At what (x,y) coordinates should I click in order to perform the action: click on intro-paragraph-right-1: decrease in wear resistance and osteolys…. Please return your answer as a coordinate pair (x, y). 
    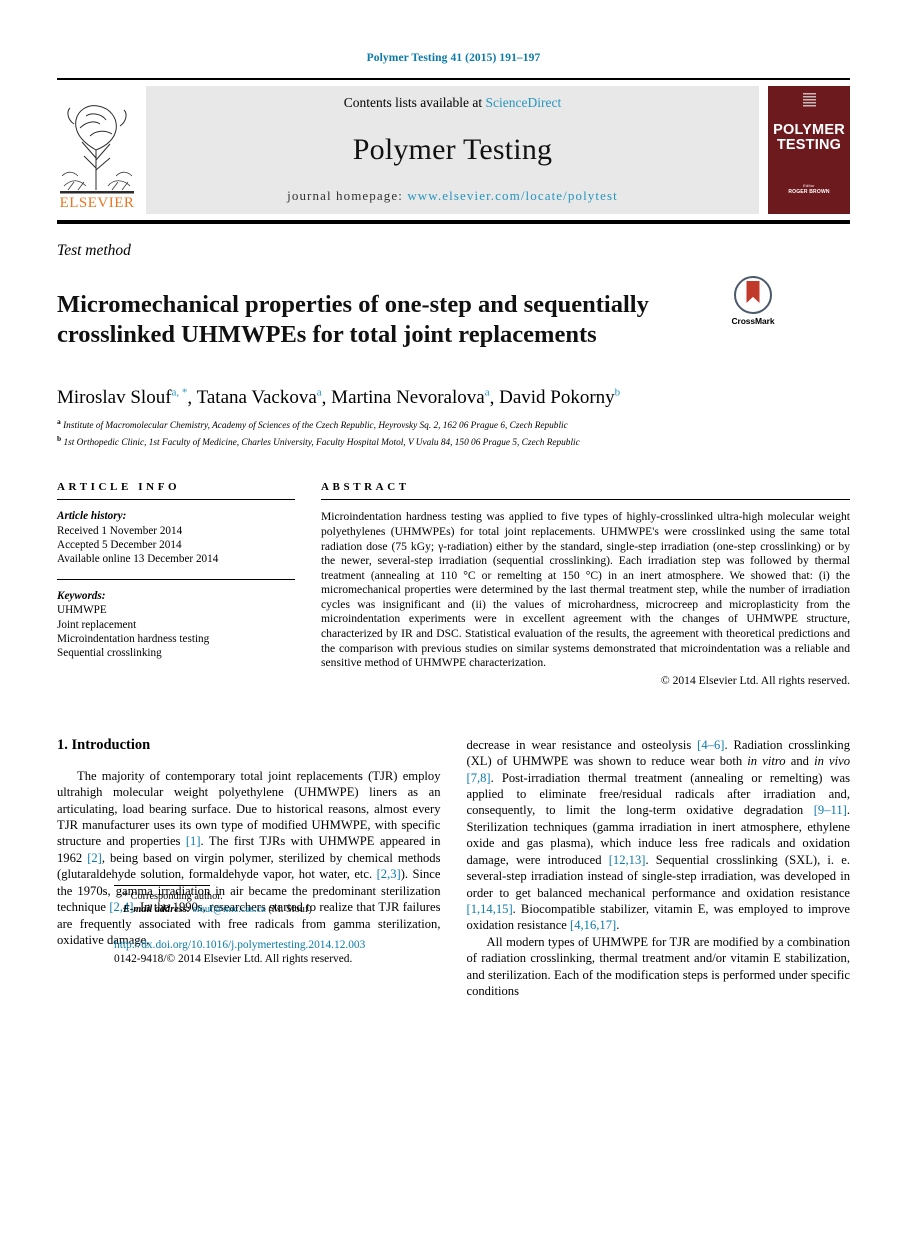
    Looking at the image, I should click on (659, 835).